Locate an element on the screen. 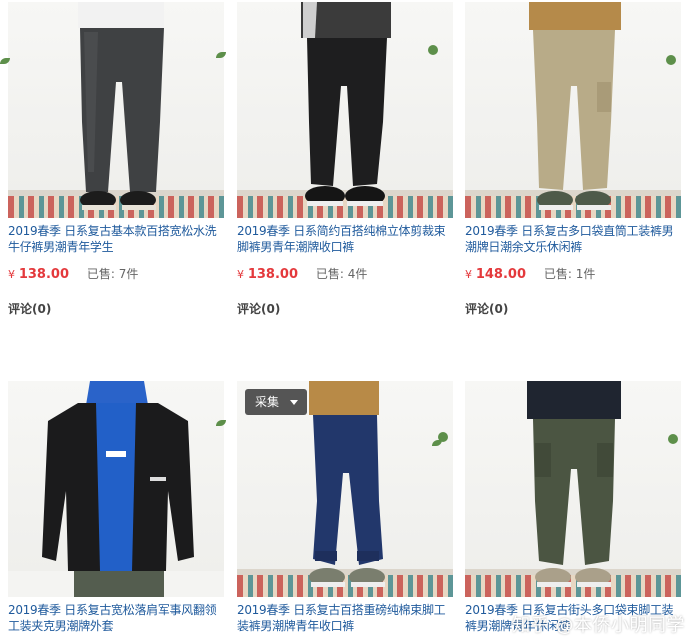  product-card: 2019春季 日系复古宽松落肩军事风翻领工装夹克男潮牌外套 is located at coordinates (116, 507).